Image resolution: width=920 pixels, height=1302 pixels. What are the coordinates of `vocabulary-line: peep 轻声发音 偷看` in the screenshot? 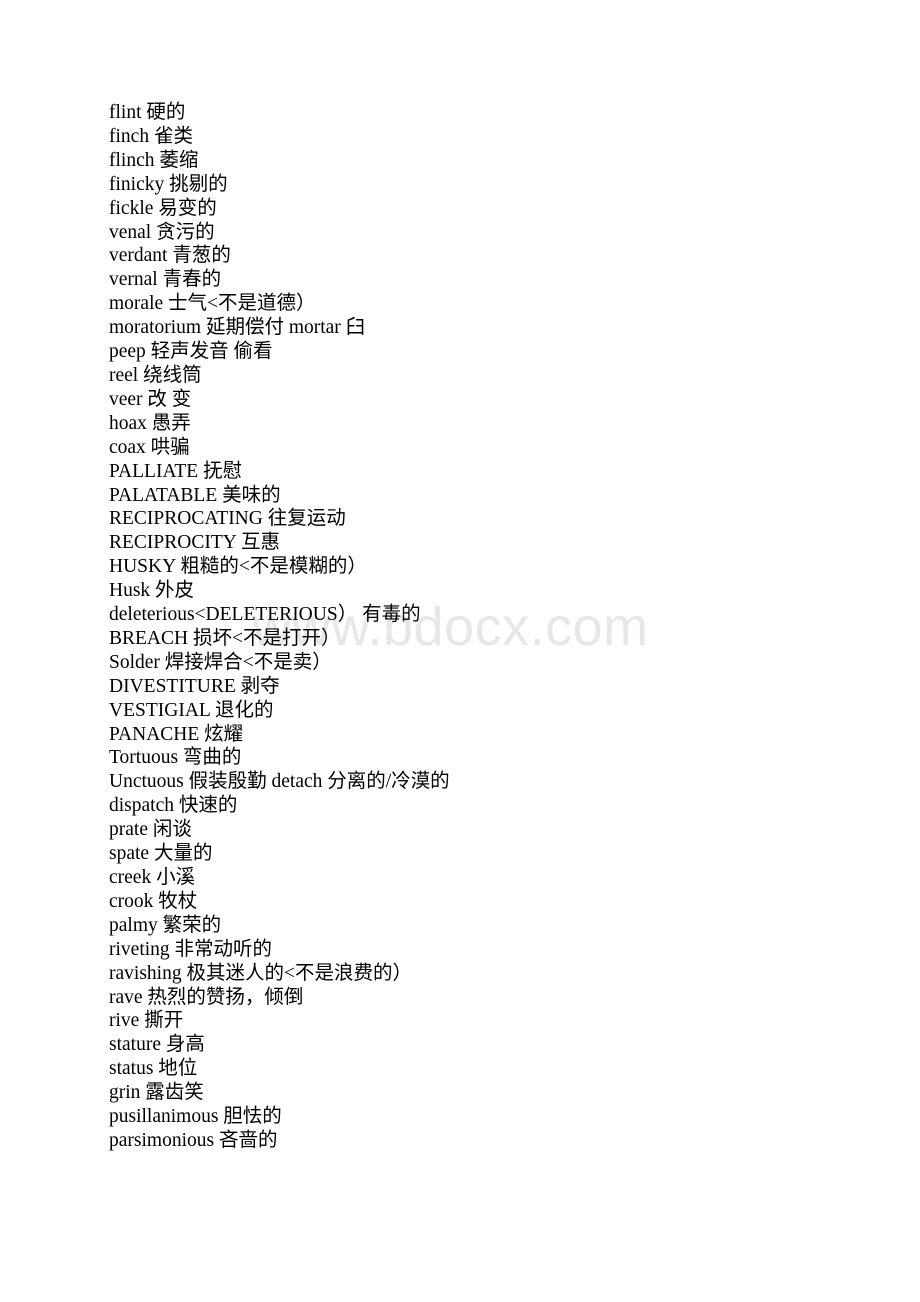 It's located at (191, 352).